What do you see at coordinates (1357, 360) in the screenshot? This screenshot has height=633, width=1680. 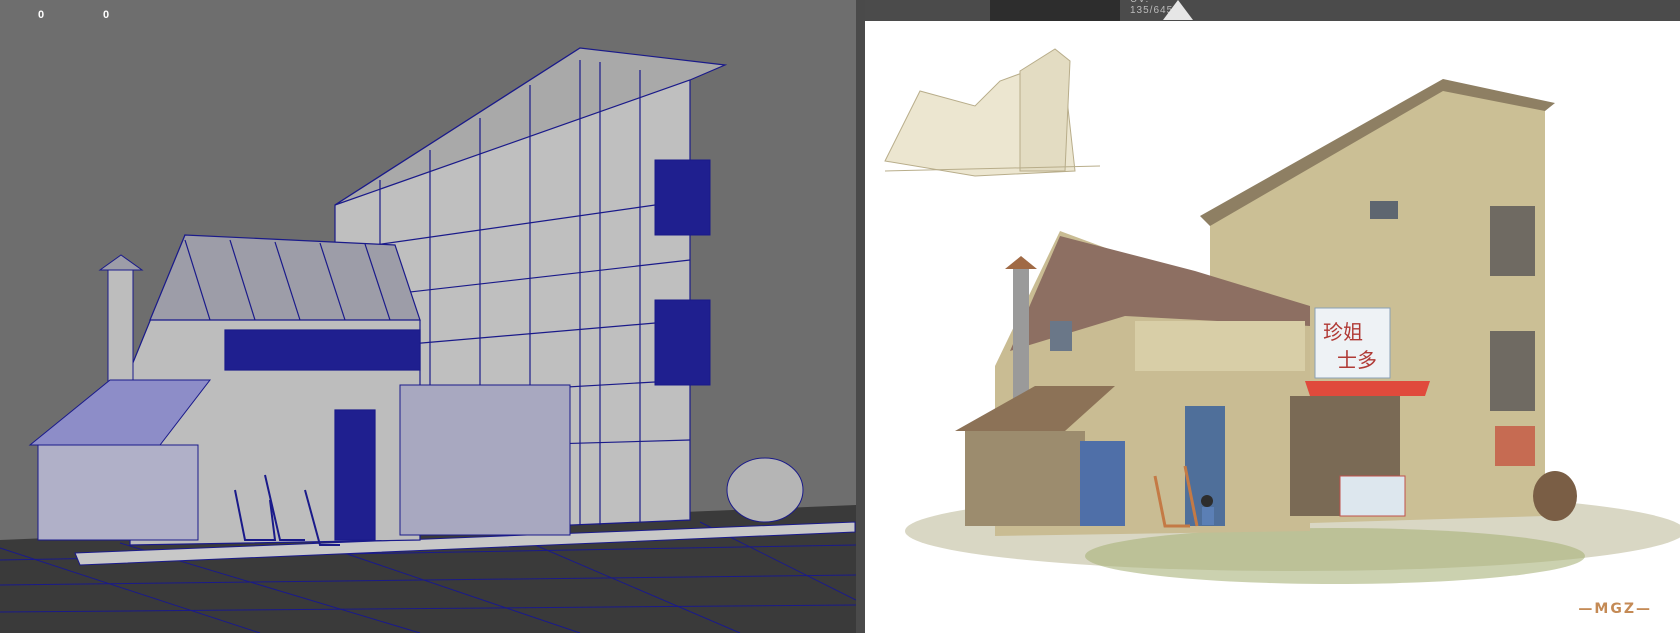 I see `sign-line2: 士多` at bounding box center [1357, 360].